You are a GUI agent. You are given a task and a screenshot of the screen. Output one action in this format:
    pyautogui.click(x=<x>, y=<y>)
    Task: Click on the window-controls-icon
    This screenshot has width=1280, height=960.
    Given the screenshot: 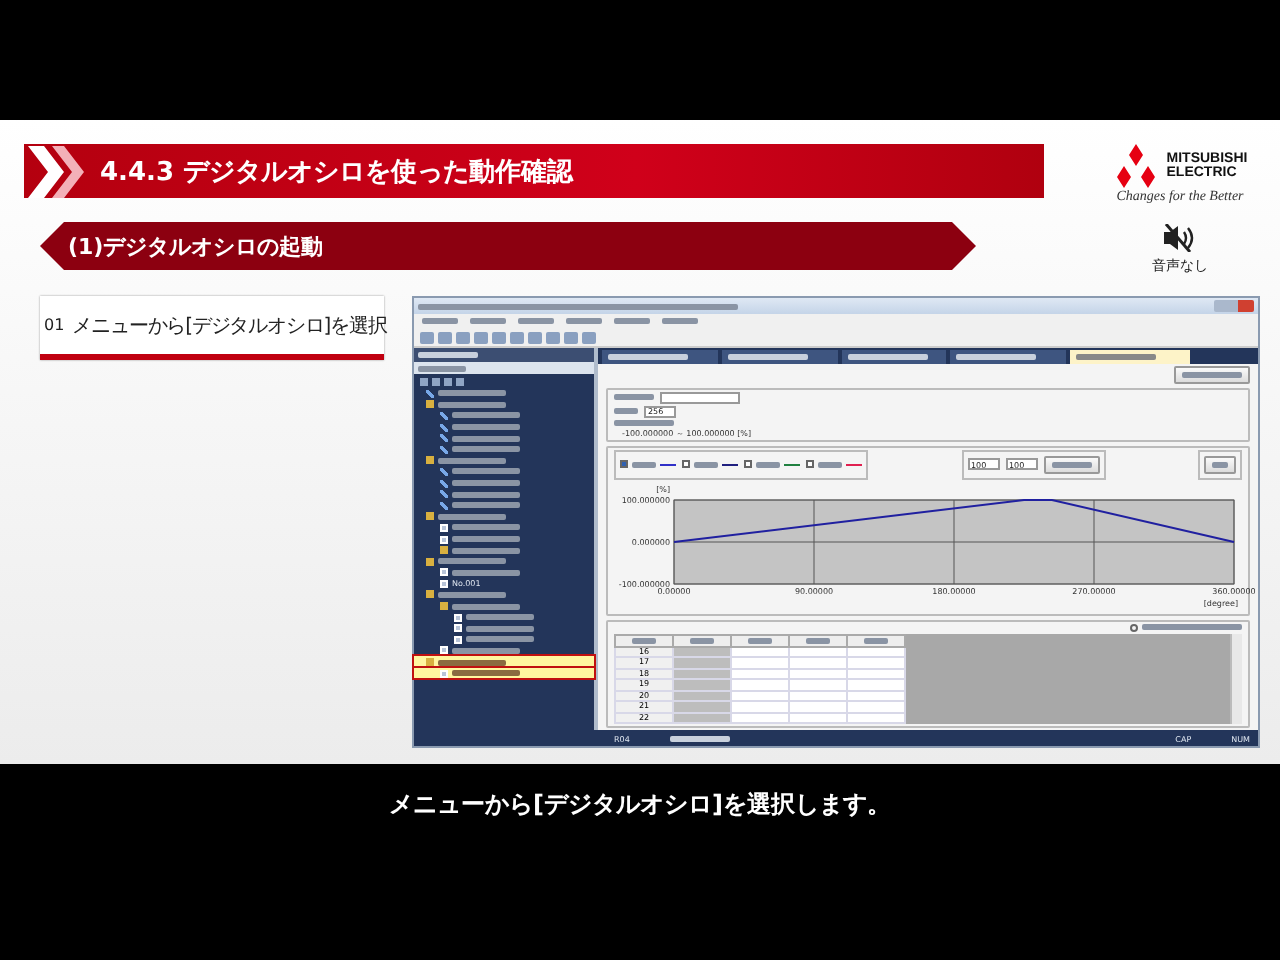 What is the action you would take?
    pyautogui.click(x=1234, y=306)
    